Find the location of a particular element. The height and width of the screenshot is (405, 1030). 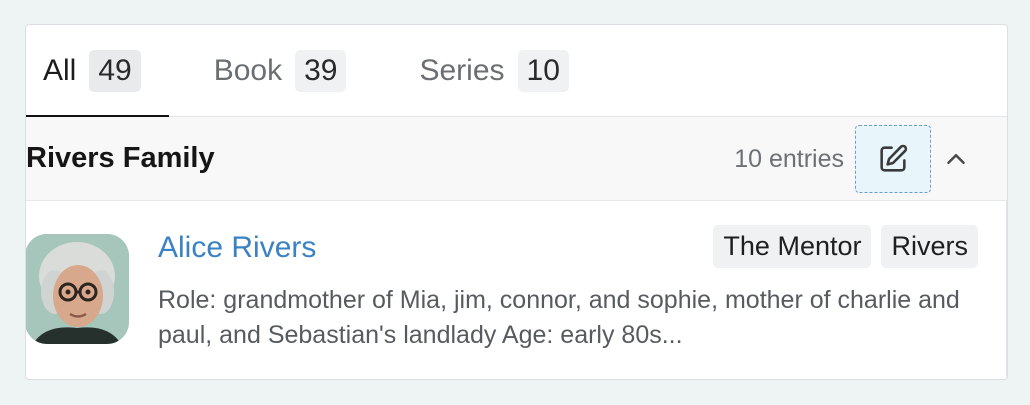

entry-tags: The Mentor Rivers is located at coordinates (840, 246).